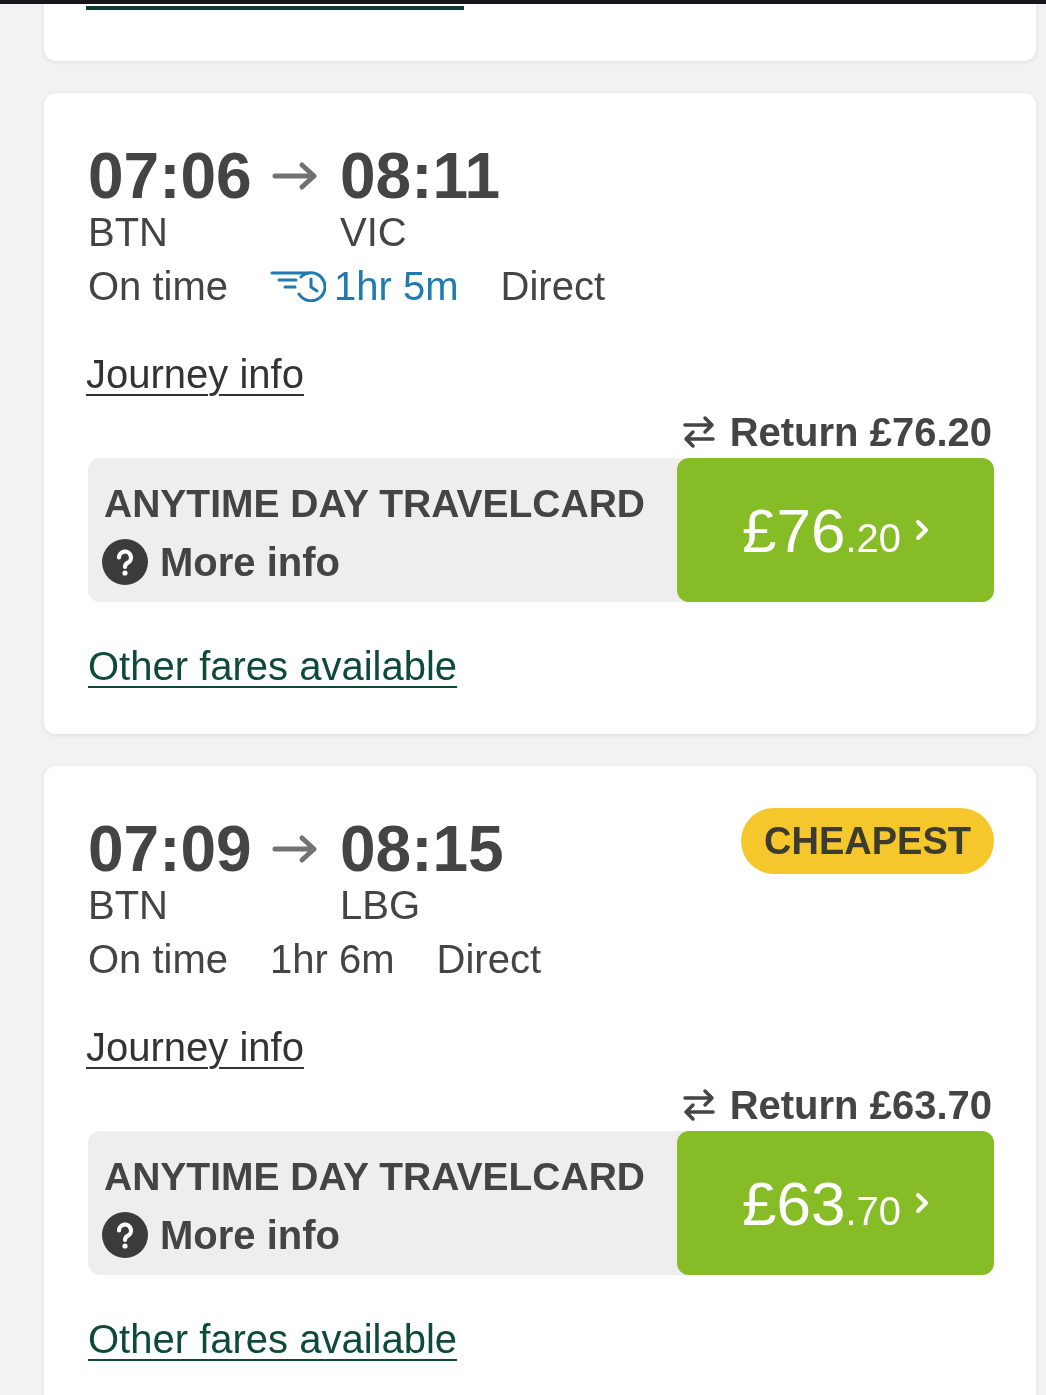 This screenshot has width=1046, height=1395. Describe the element at coordinates (170, 176) in the screenshot. I see `departure-time: 07:06` at that location.